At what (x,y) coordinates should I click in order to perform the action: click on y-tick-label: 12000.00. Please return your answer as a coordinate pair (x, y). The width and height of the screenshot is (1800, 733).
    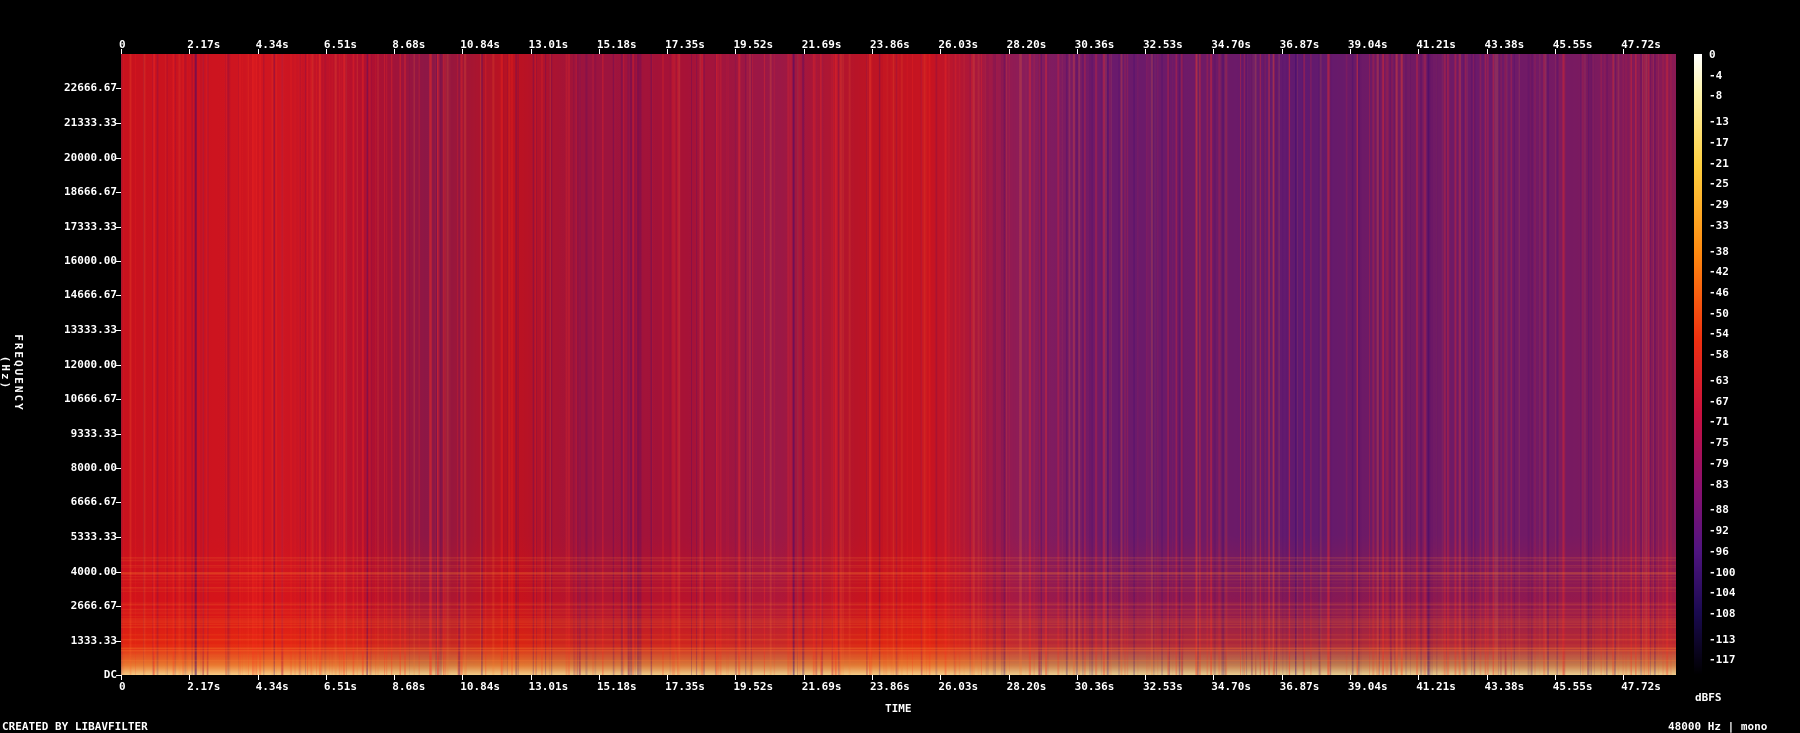
    Looking at the image, I should click on (90, 364).